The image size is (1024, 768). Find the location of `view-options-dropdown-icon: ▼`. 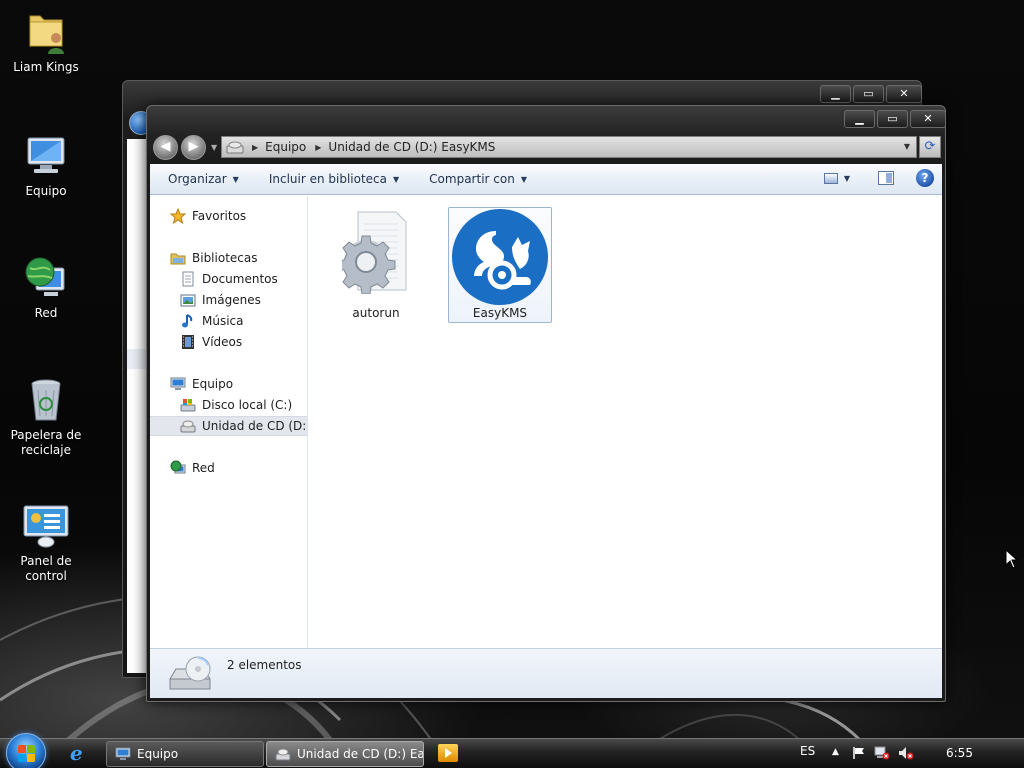

view-options-dropdown-icon: ▼ is located at coordinates (847, 178).